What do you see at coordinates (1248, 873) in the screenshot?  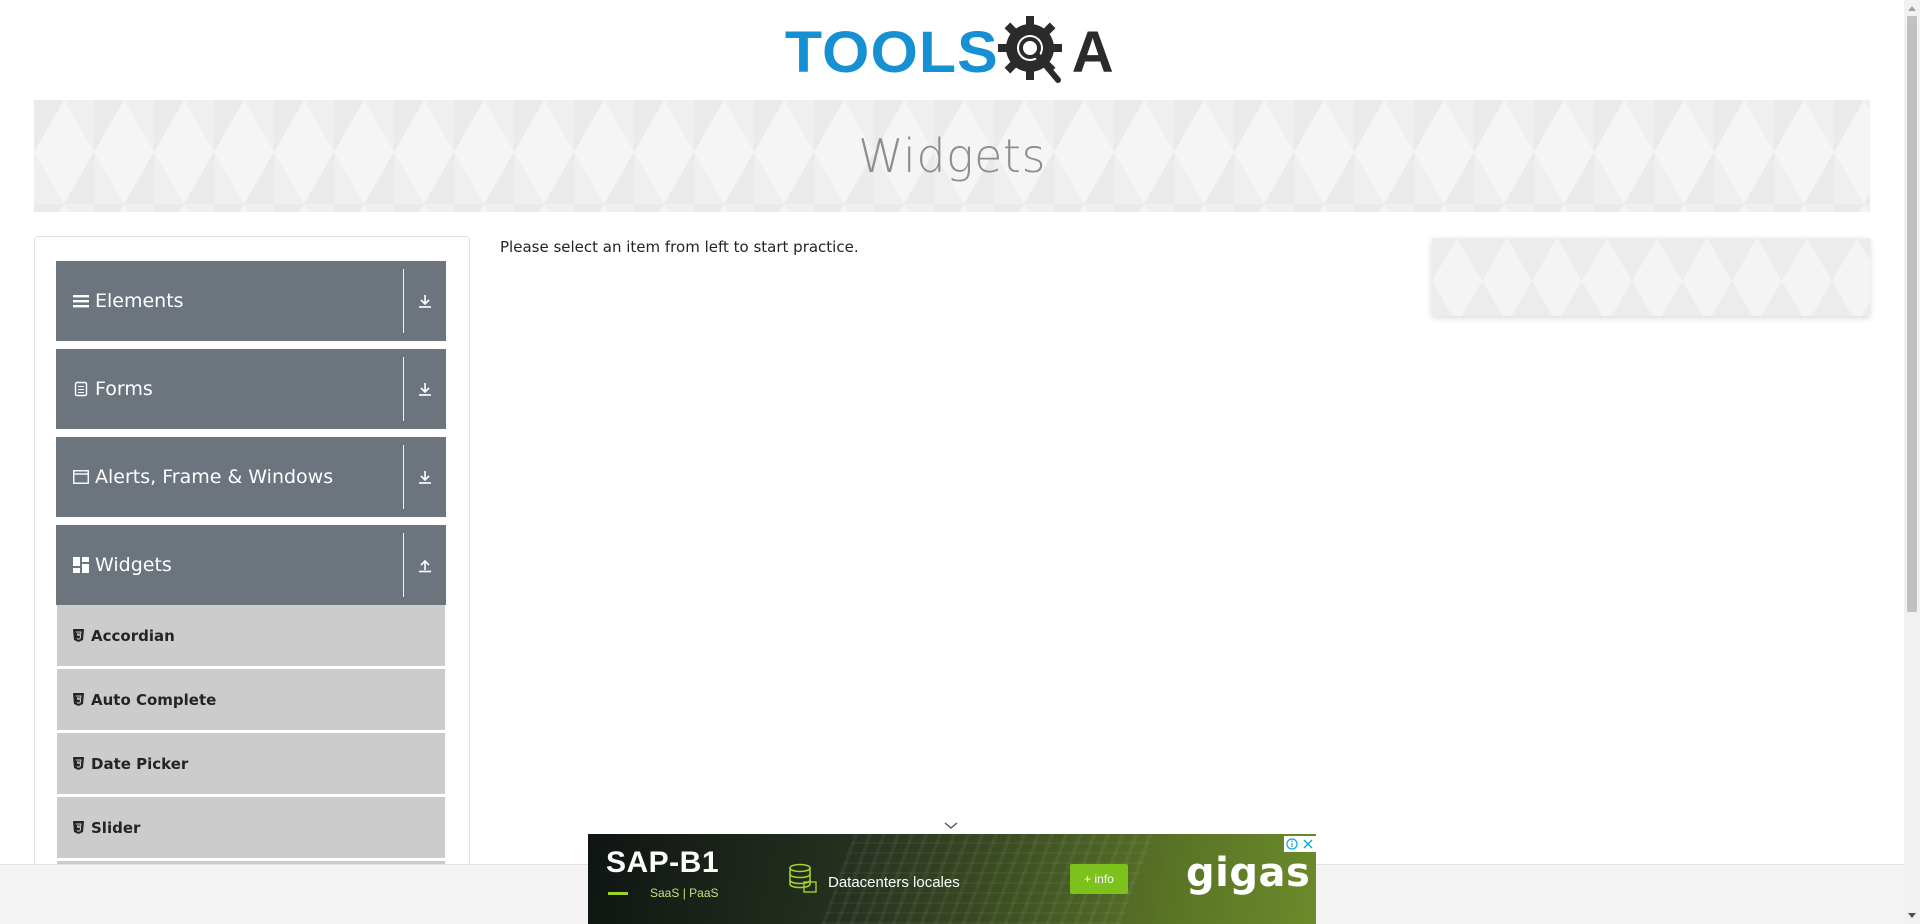 I see `ad-brand-logo: gigas` at bounding box center [1248, 873].